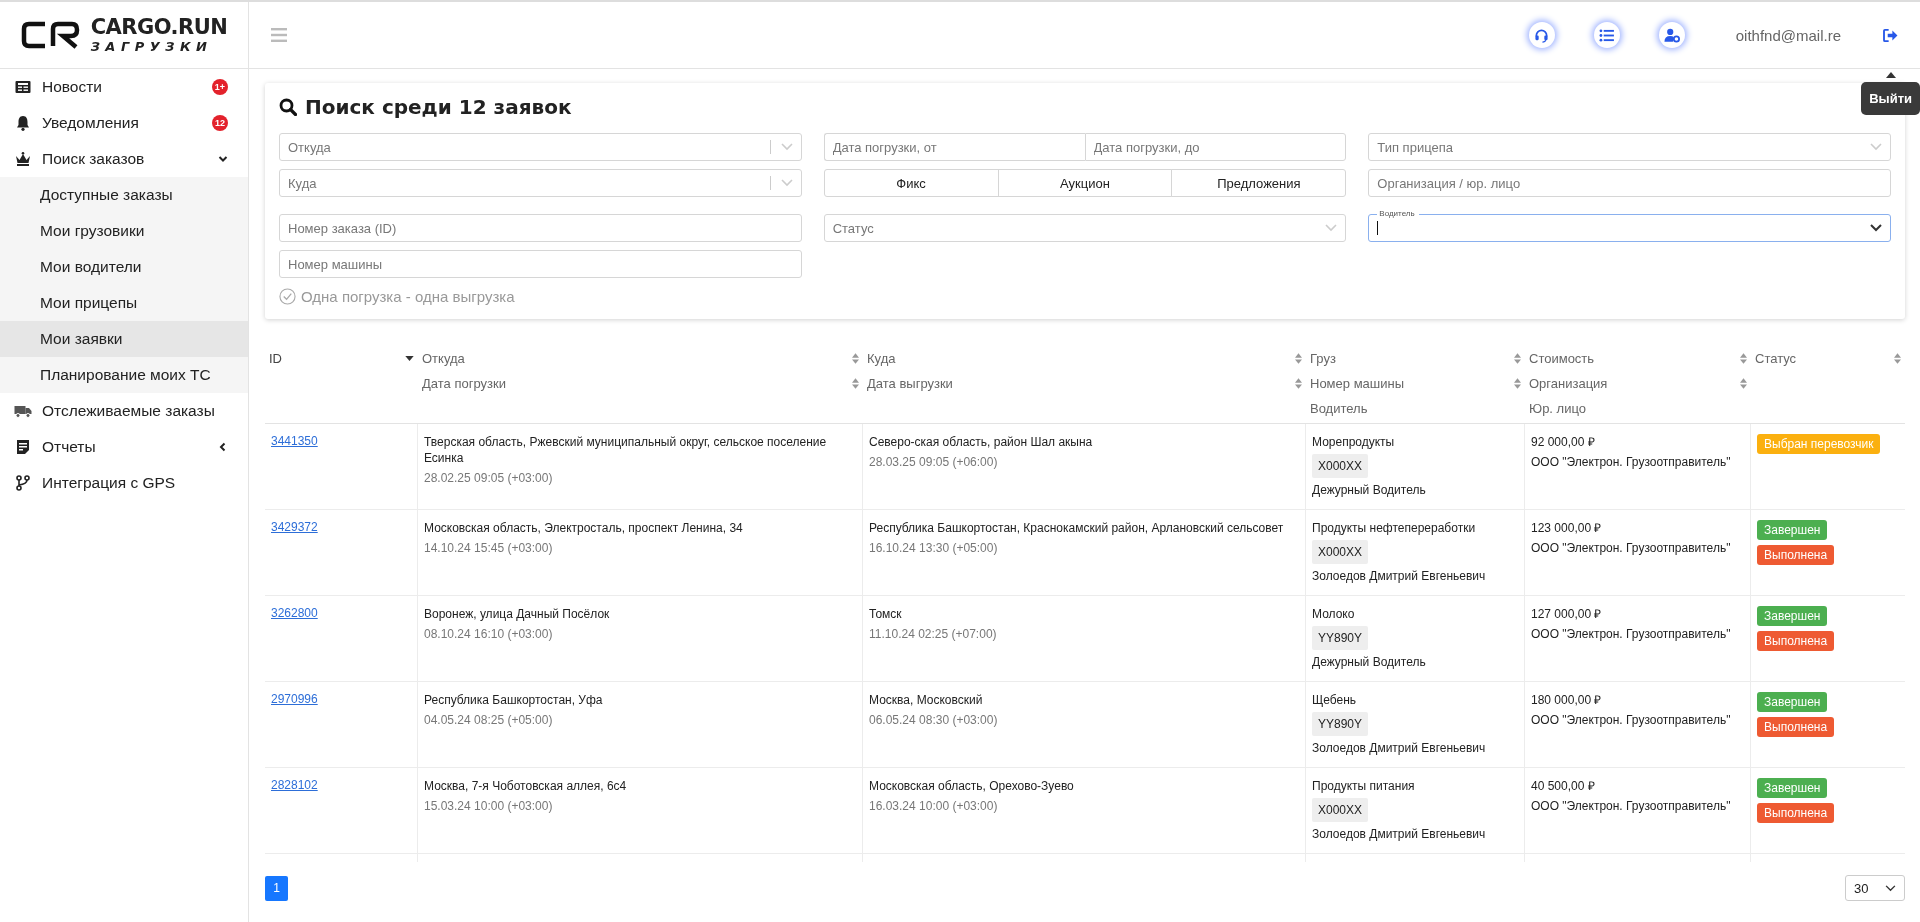 The height and width of the screenshot is (922, 1920). What do you see at coordinates (933, 548) in the screenshot?
I see `table-cell: 16.10.24 13:30 (+05:00)` at bounding box center [933, 548].